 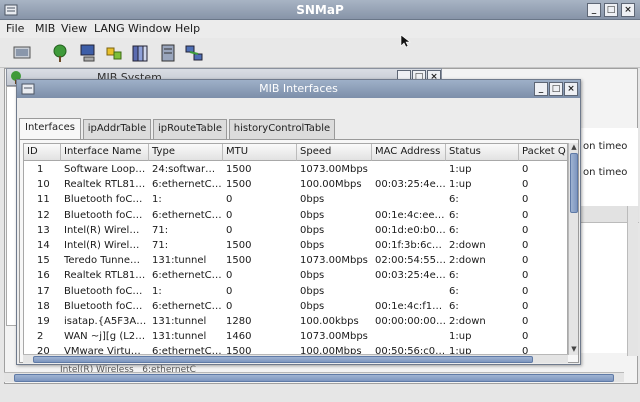 What do you see at coordinates (260, 152) in the screenshot?
I see `column-header: MTU` at bounding box center [260, 152].